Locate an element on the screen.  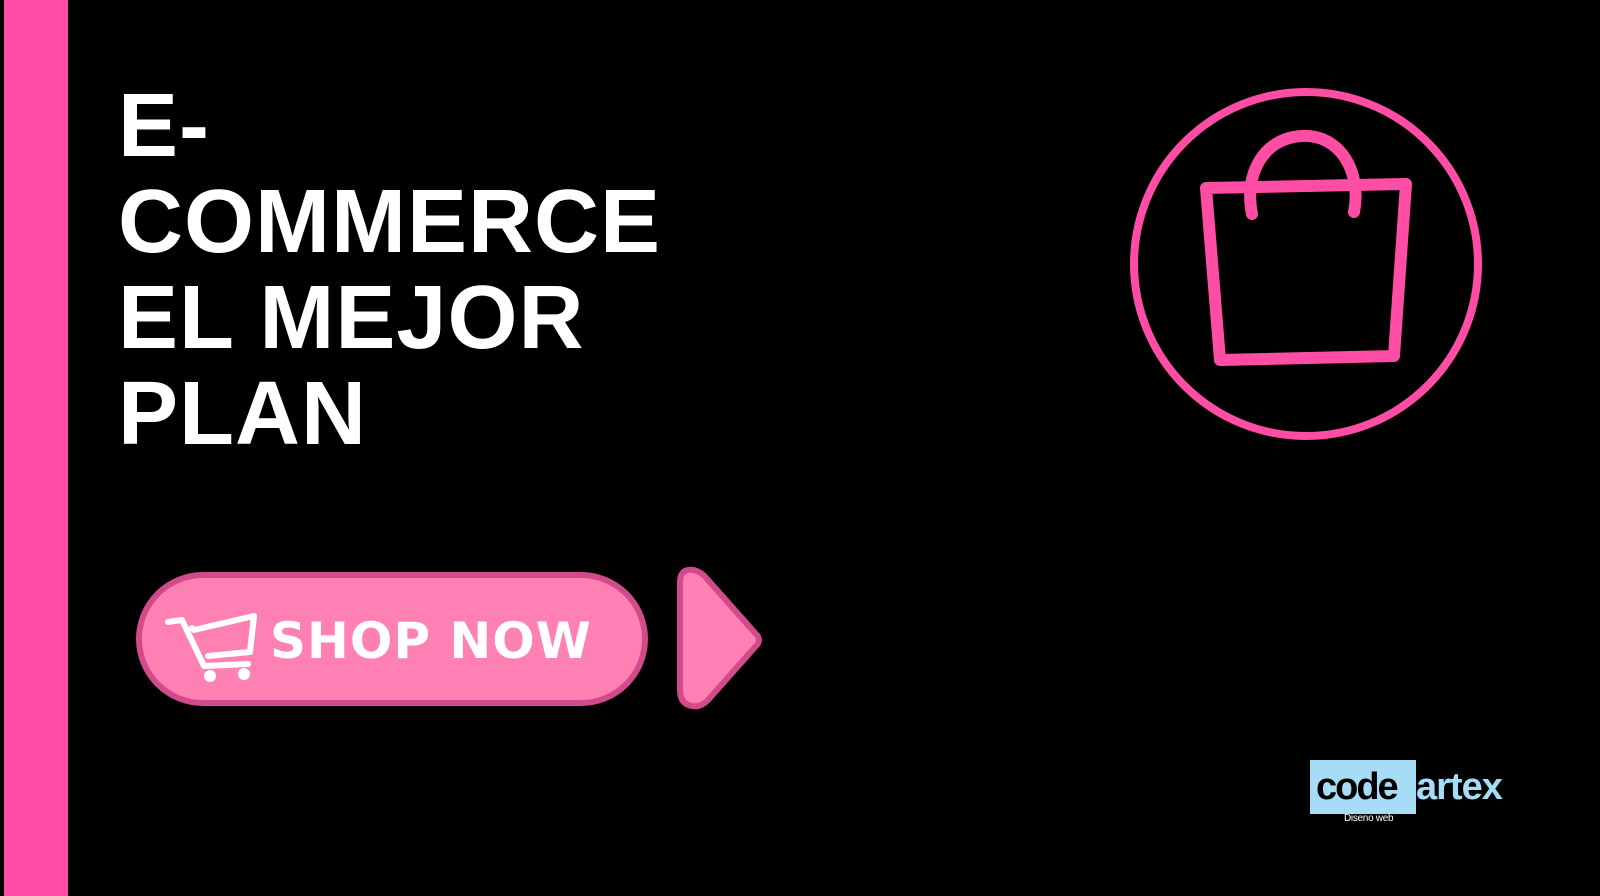
headline-line-2: COMMERCE is located at coordinates (389, 222).